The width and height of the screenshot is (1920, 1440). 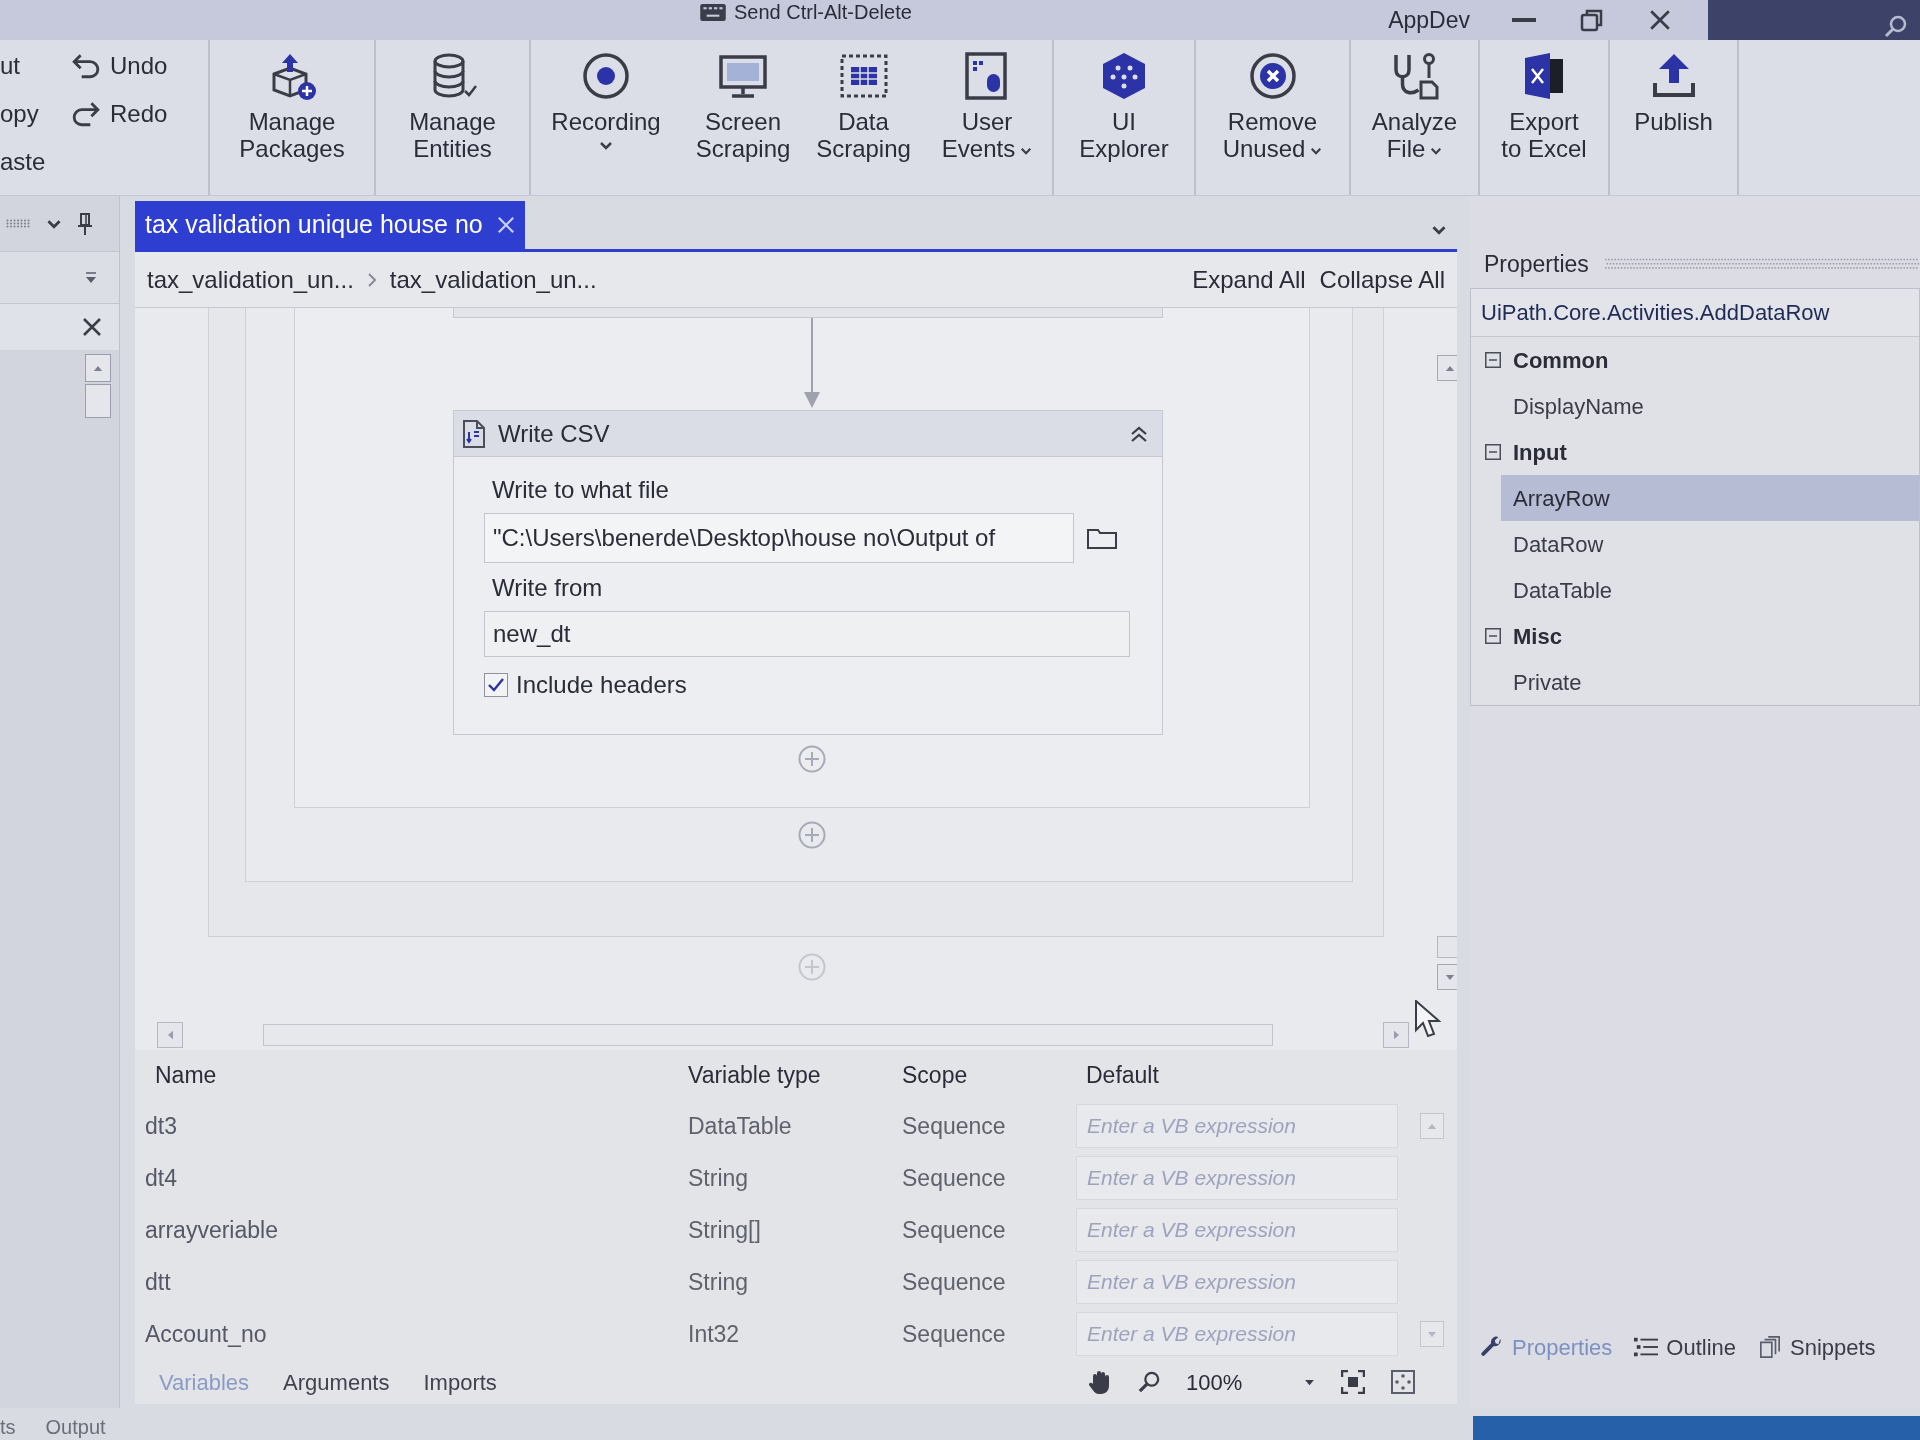 I want to click on ribbon-button: Analyze File, so click(x=1414, y=117).